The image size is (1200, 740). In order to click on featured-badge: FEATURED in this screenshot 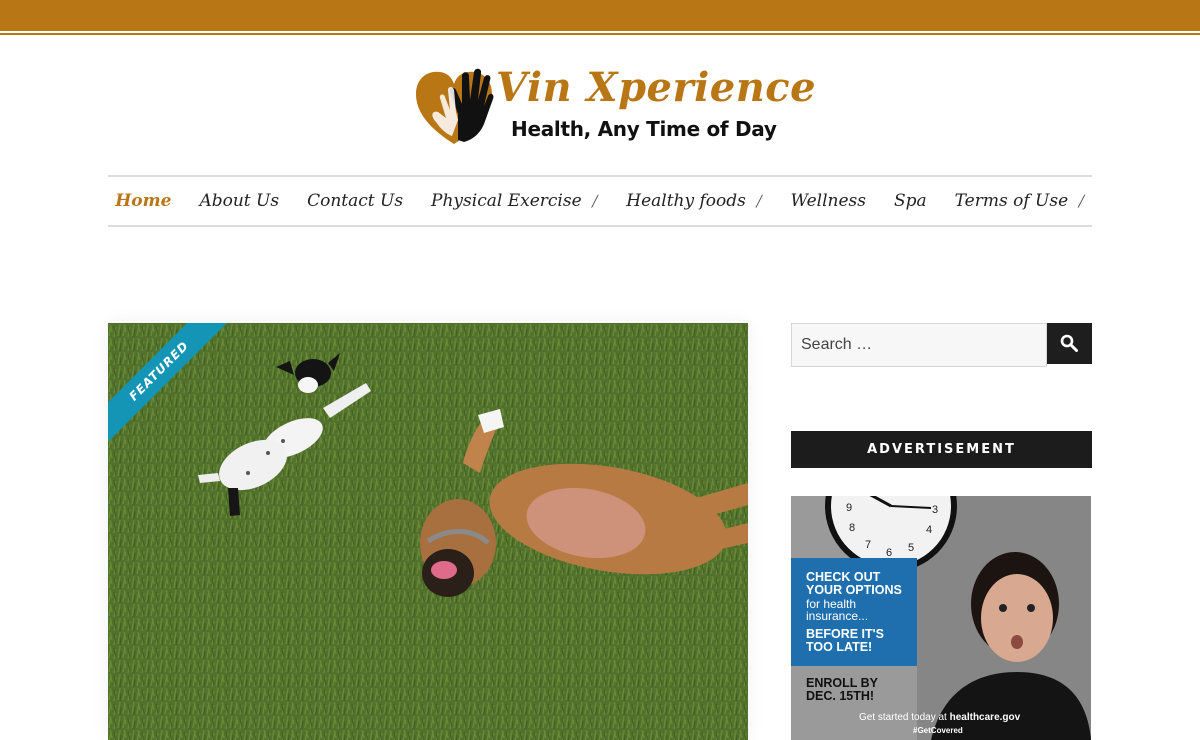, I will do `click(168, 383)`.